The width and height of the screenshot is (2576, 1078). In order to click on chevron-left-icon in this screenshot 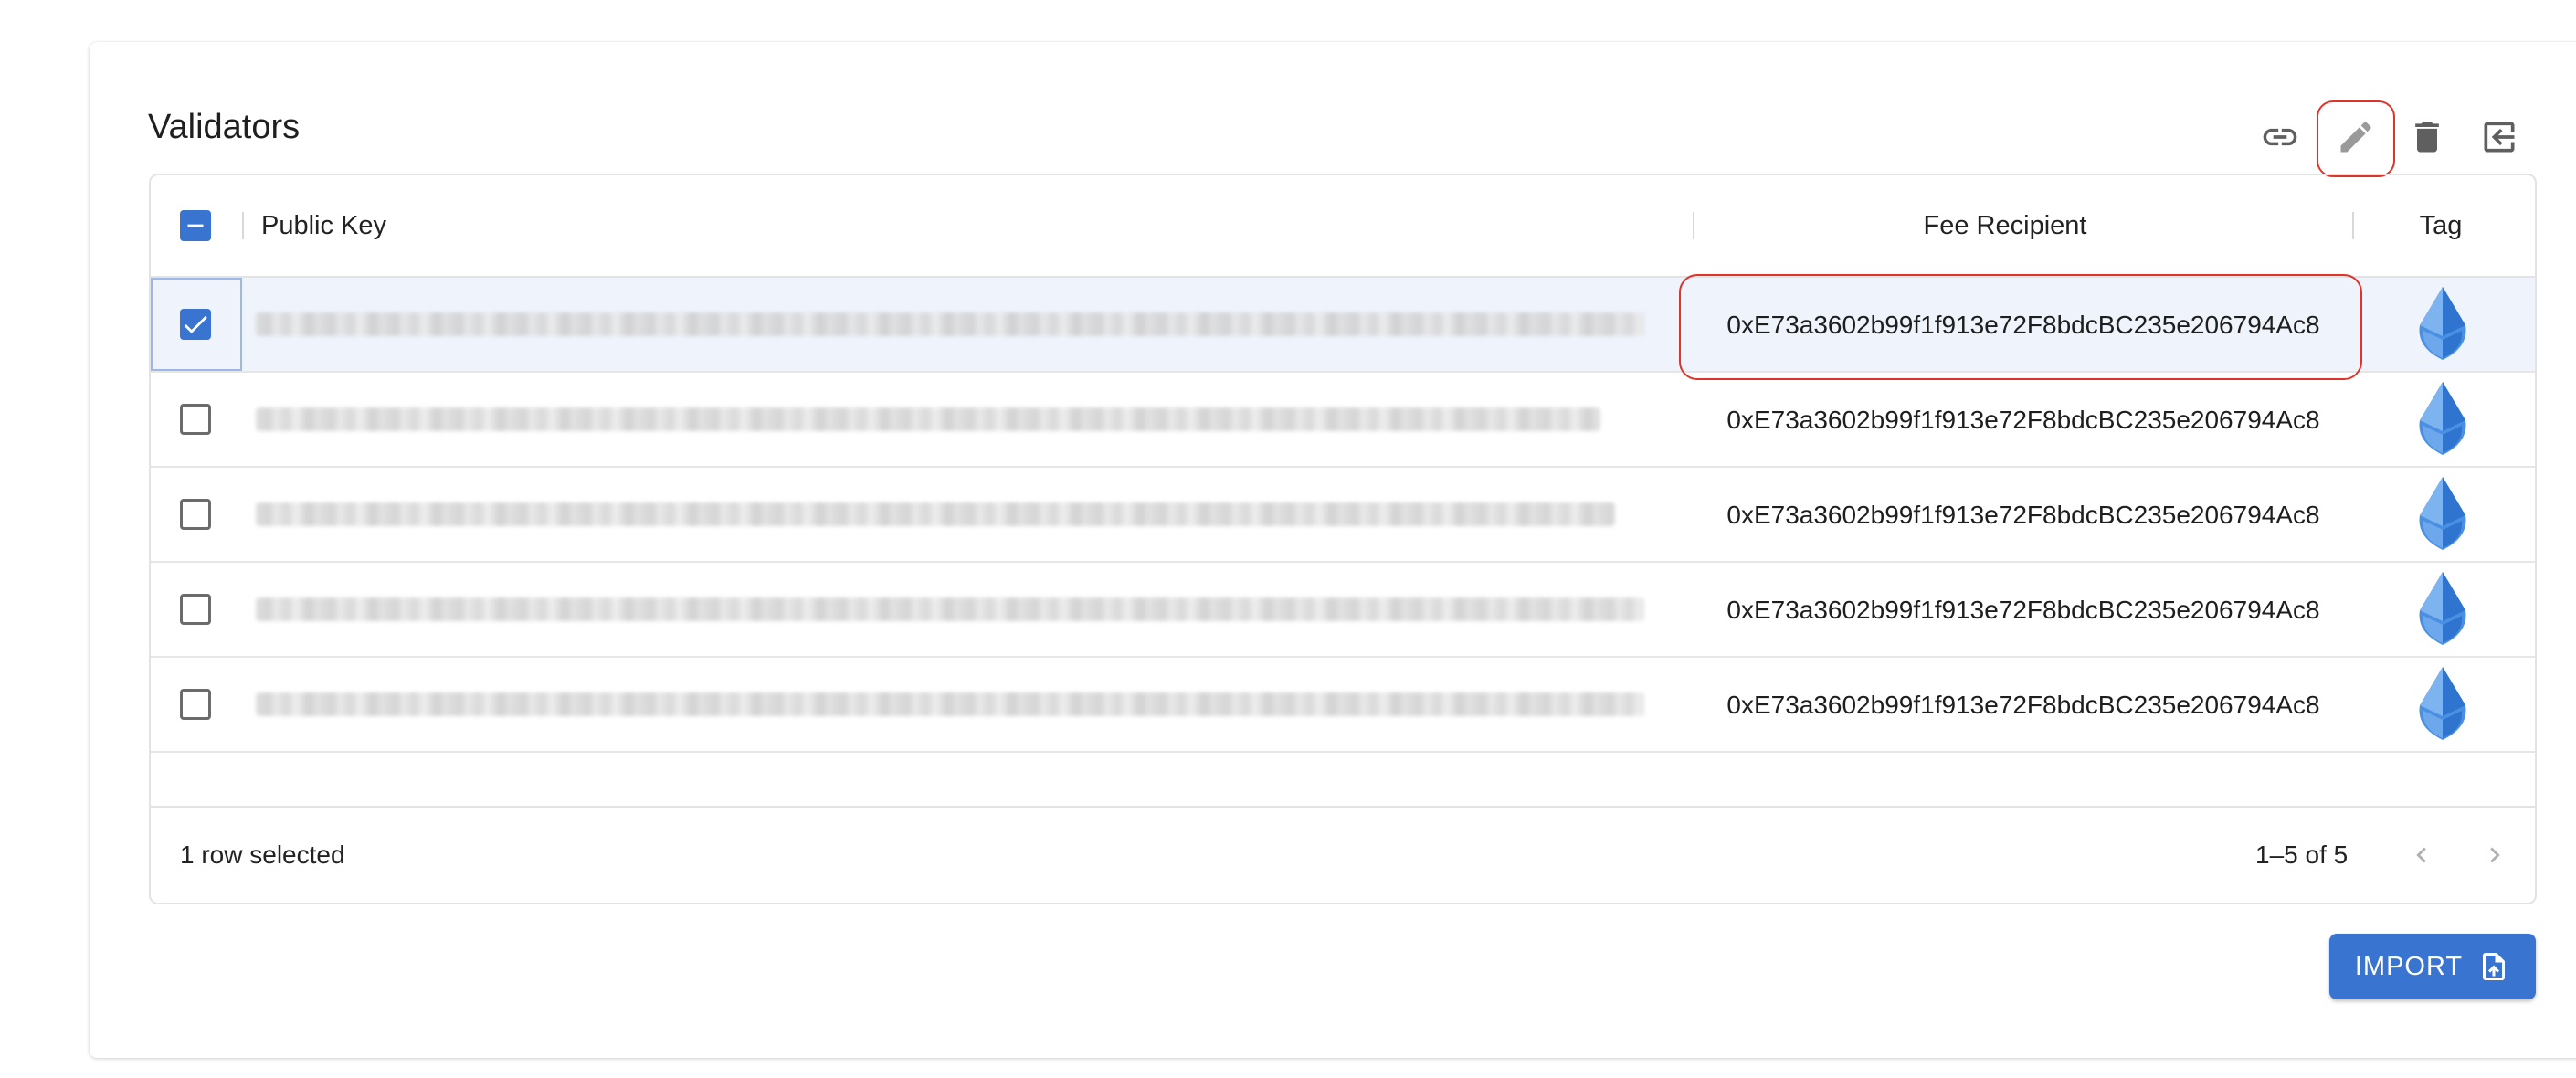, I will do `click(2421, 855)`.